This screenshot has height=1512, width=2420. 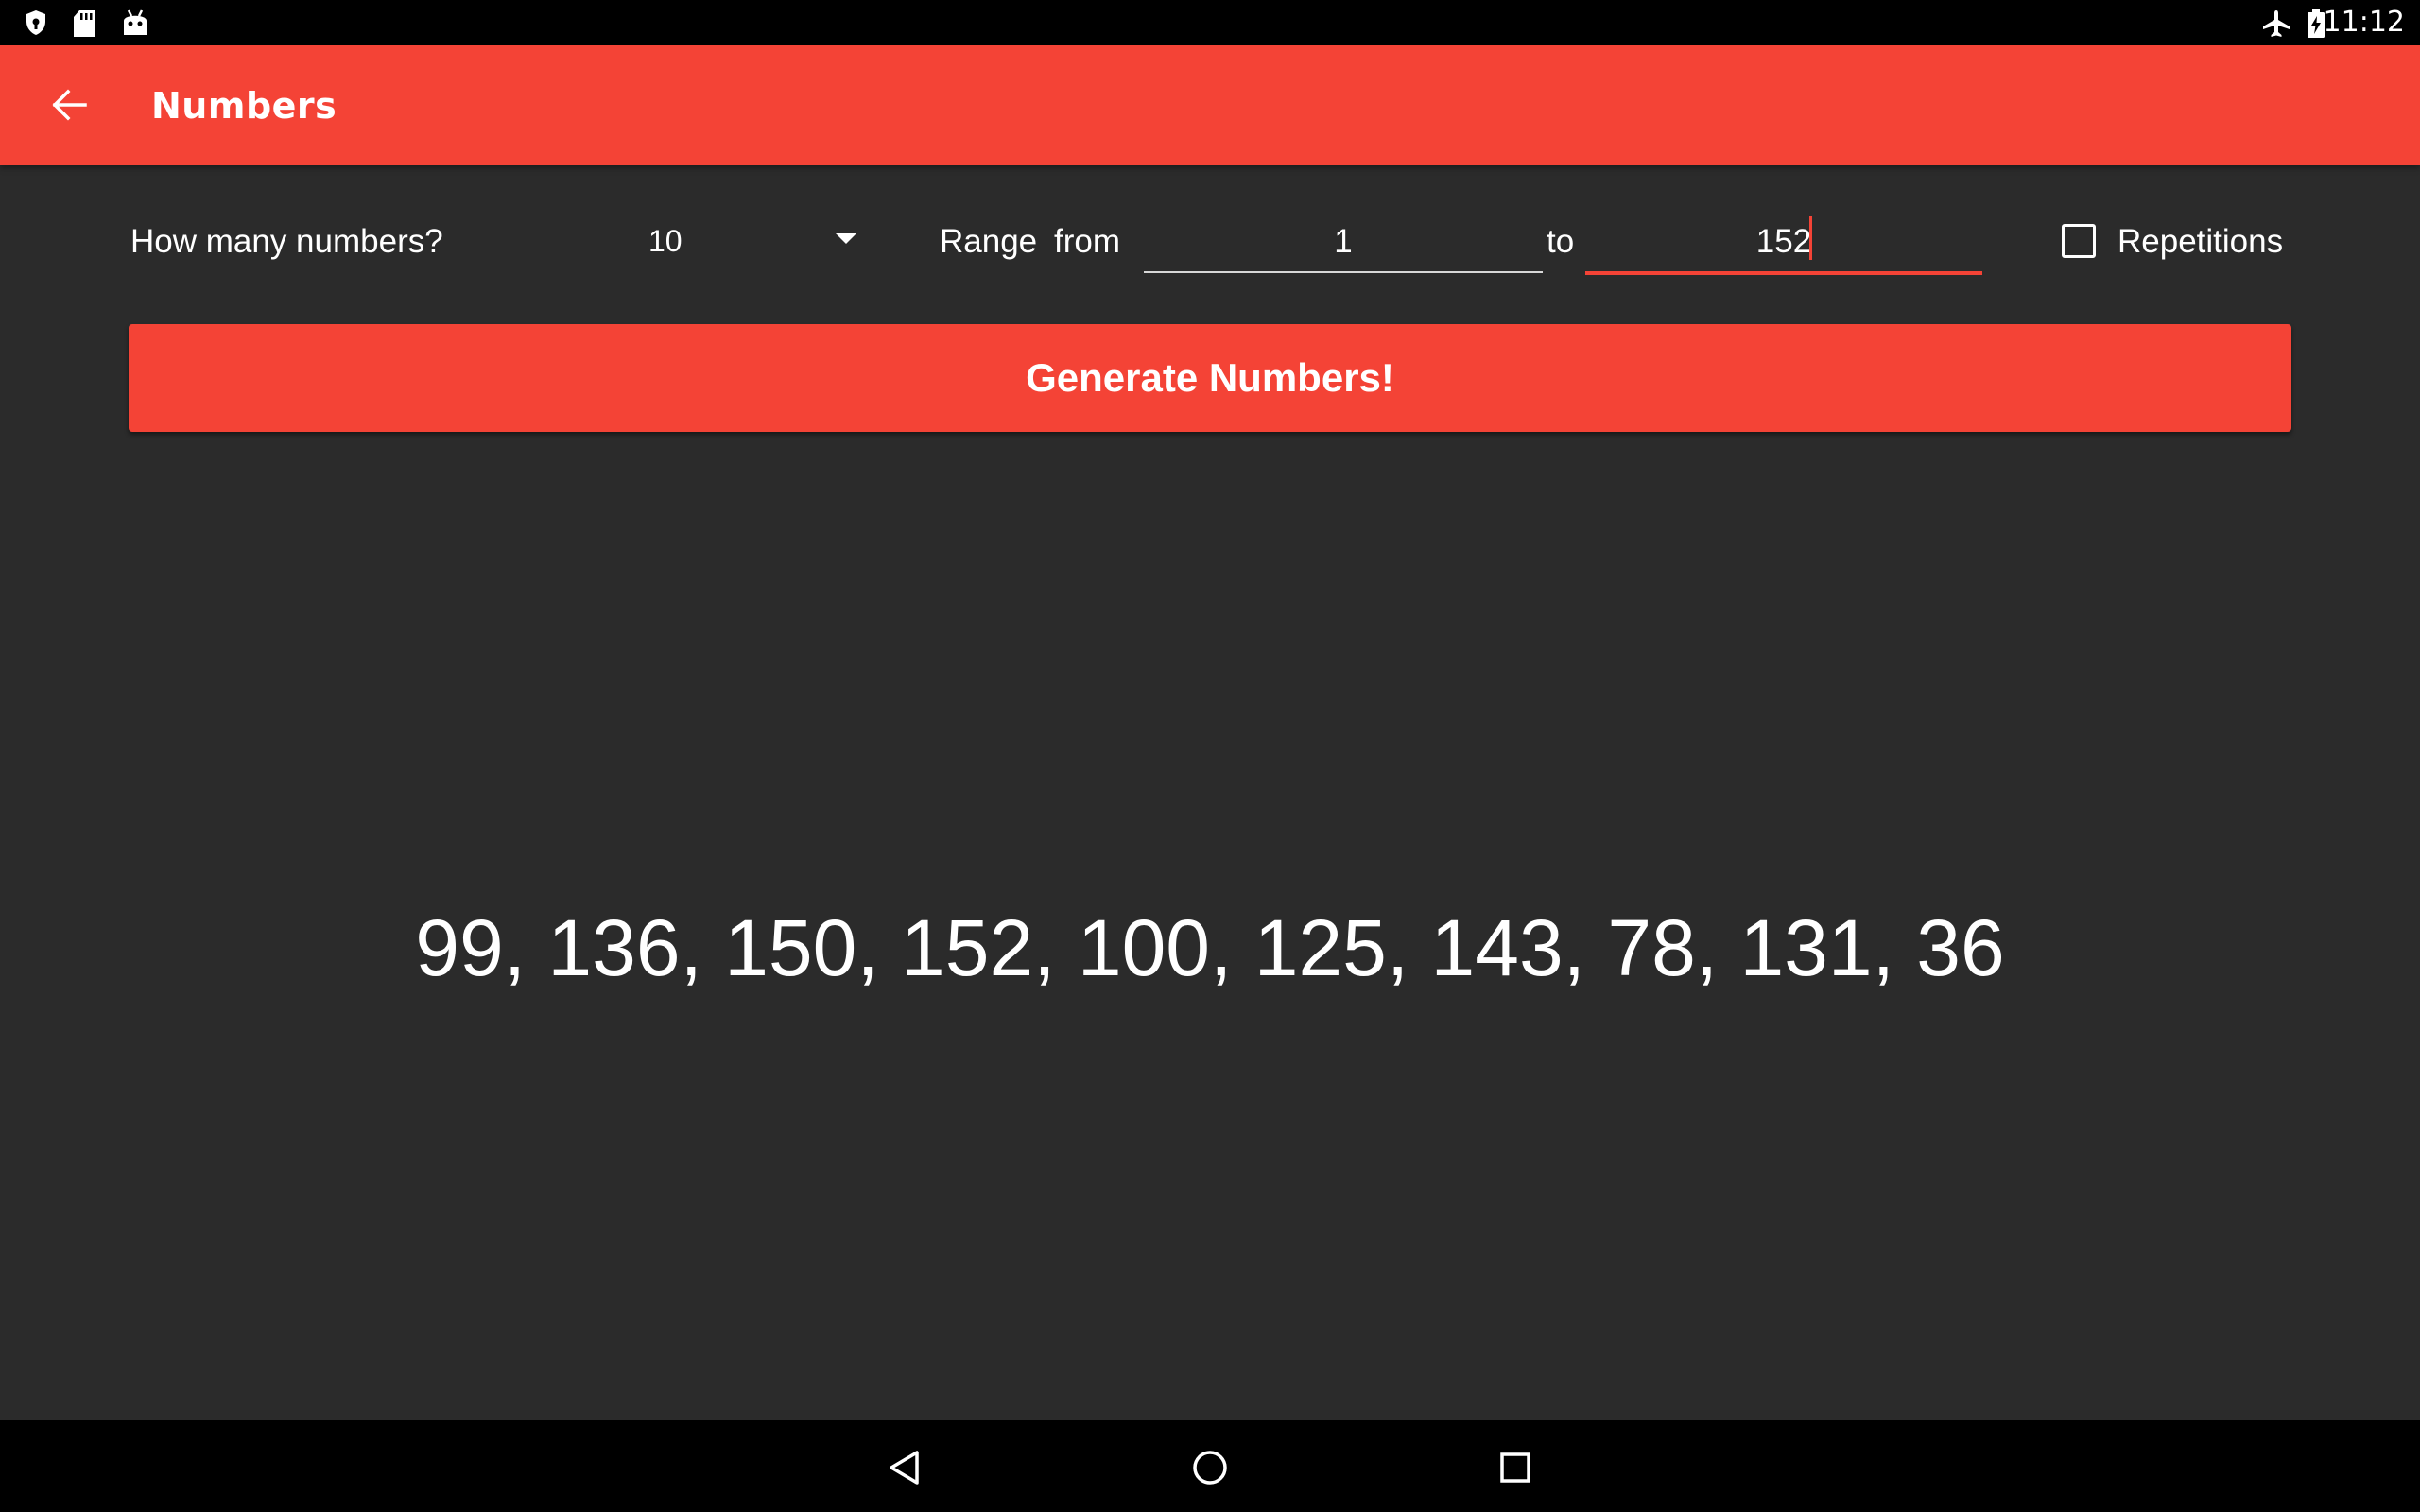 I want to click on airplane-mode-icon, so click(x=2276, y=23).